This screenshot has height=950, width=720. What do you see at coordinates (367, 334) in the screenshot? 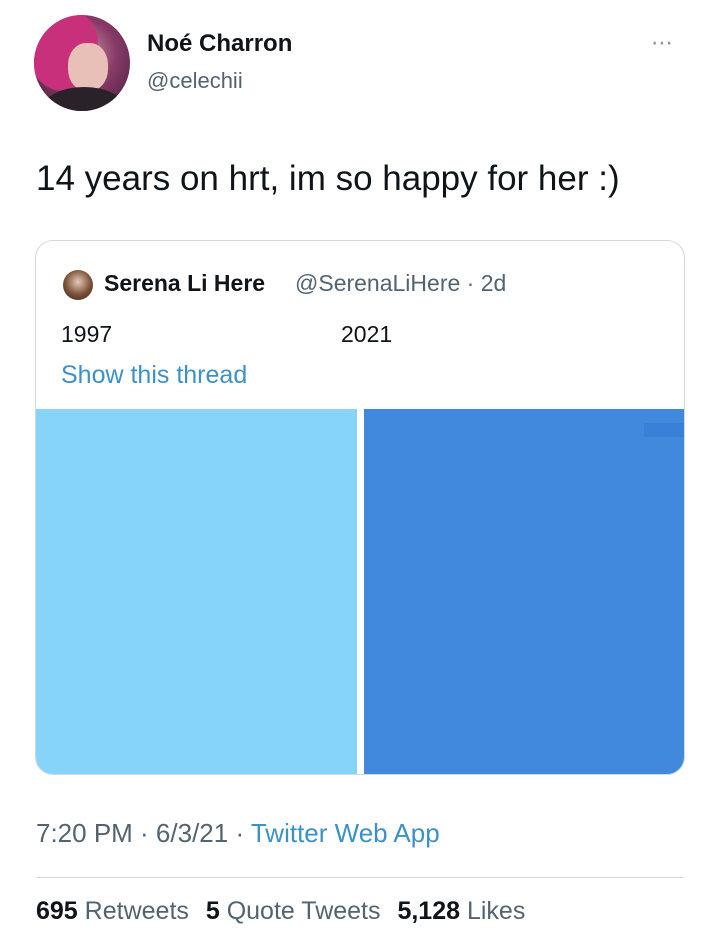
I see `quoted-label-right: 2021` at bounding box center [367, 334].